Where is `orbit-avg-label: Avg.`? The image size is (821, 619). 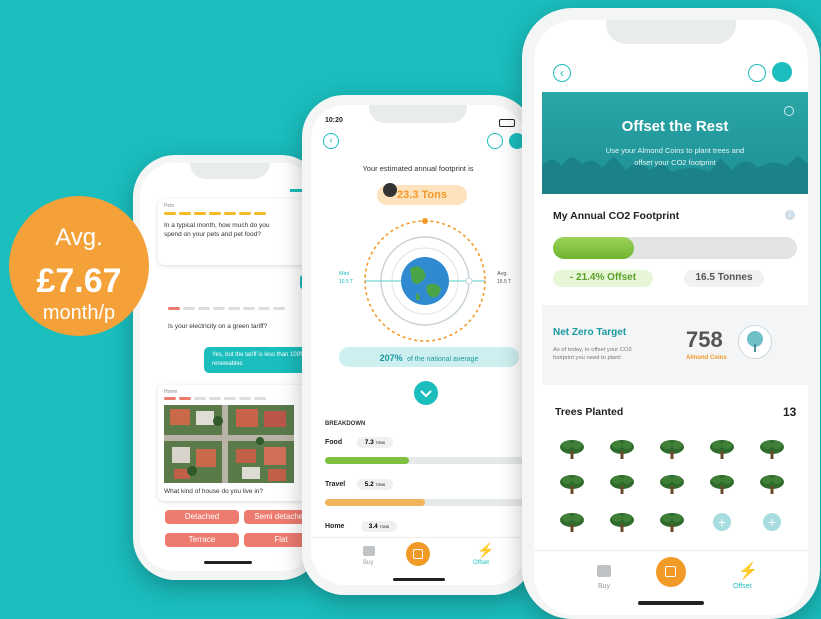 orbit-avg-label: Avg. is located at coordinates (502, 274).